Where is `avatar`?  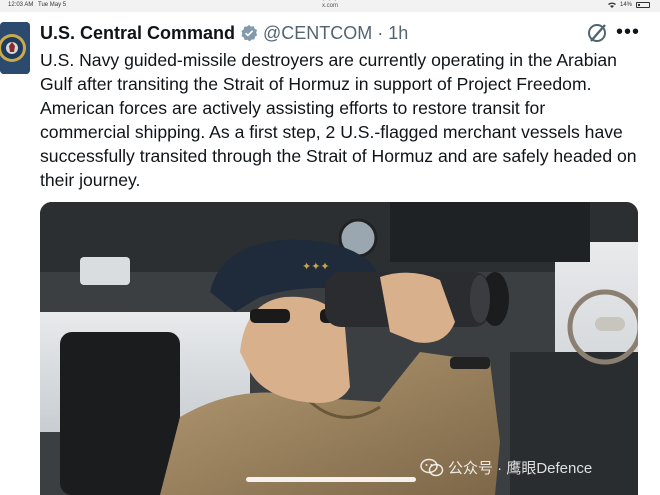 avatar is located at coordinates (15, 48).